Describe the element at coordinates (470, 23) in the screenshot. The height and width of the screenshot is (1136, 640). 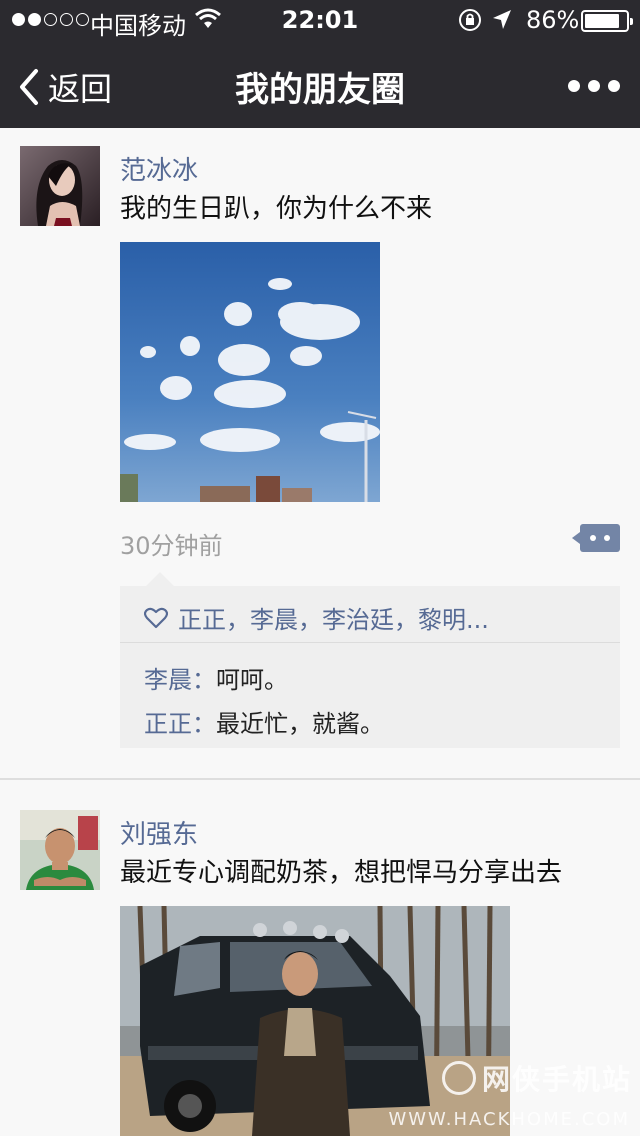
I see `rotation-lock-icon` at that location.